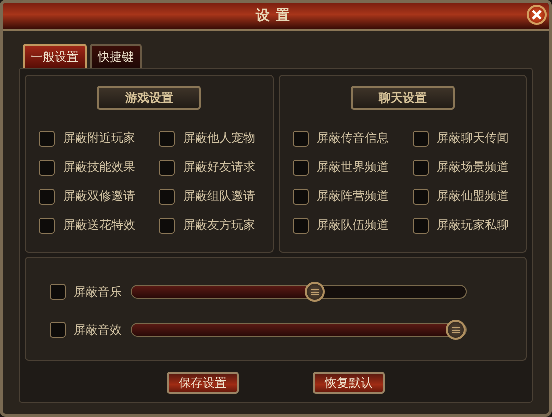 This screenshot has width=552, height=417. I want to click on option-label: 屏蔽场景频道, so click(472, 167).